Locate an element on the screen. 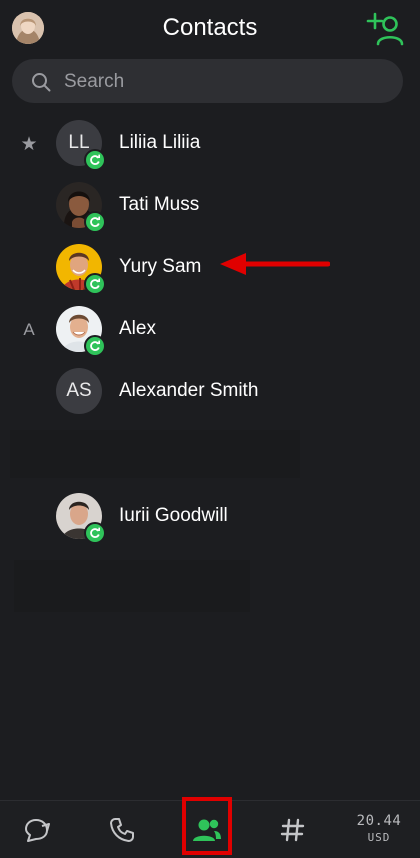 The image size is (420, 858). balance-display: 20.44 USD is located at coordinates (379, 828).